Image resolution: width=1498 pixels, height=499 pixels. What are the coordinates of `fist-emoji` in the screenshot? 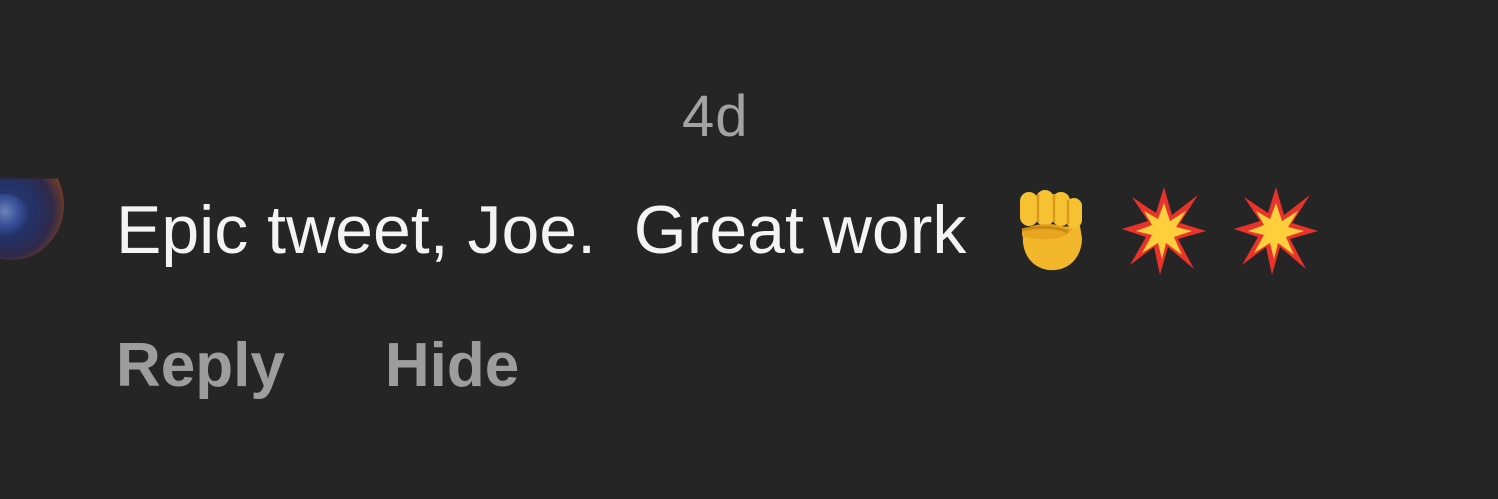 It's located at (1050, 230).